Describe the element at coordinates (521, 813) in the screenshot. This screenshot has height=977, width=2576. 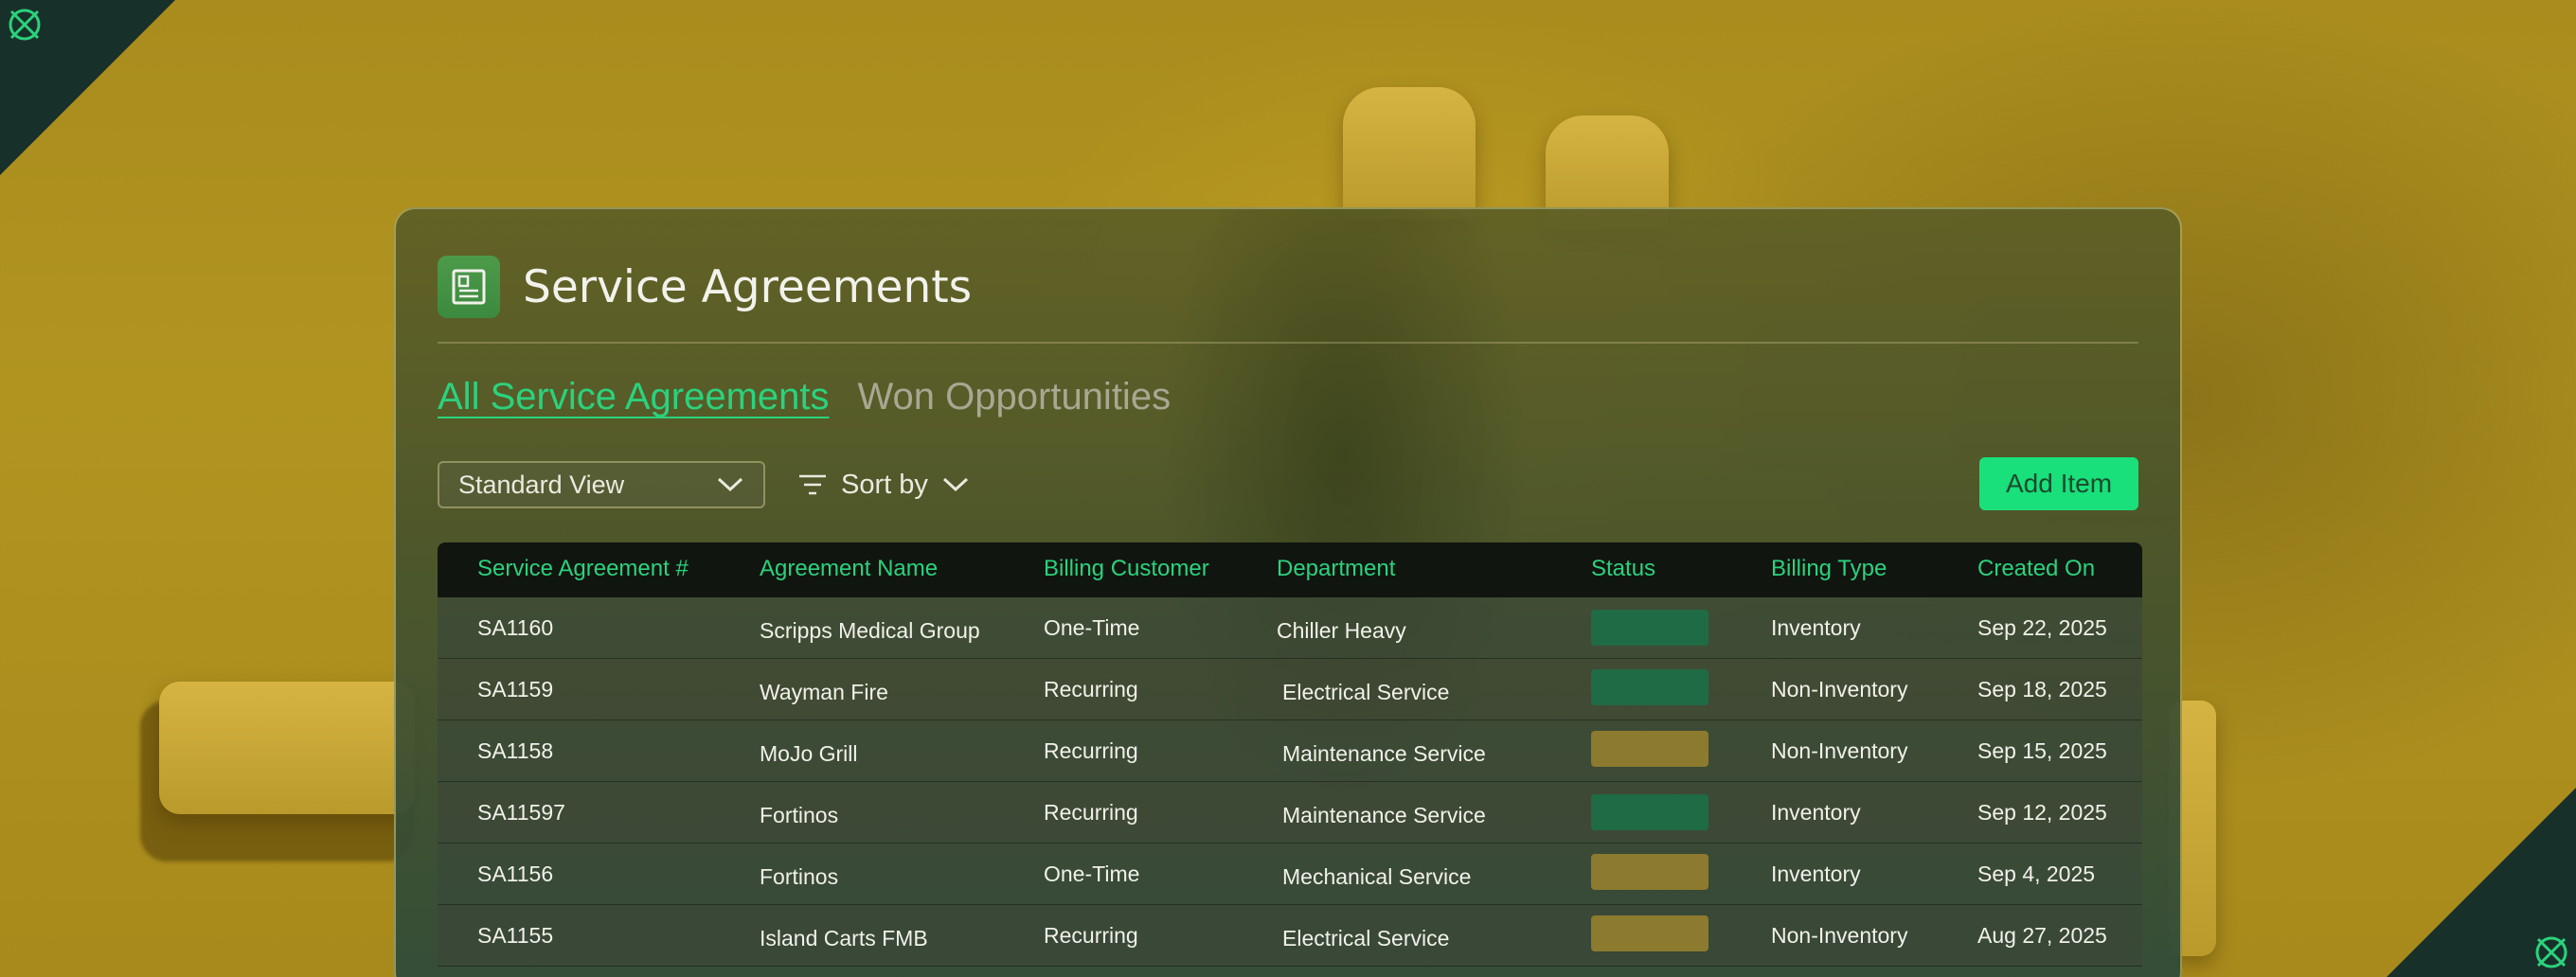
I see `agreement-number: SA11597` at that location.